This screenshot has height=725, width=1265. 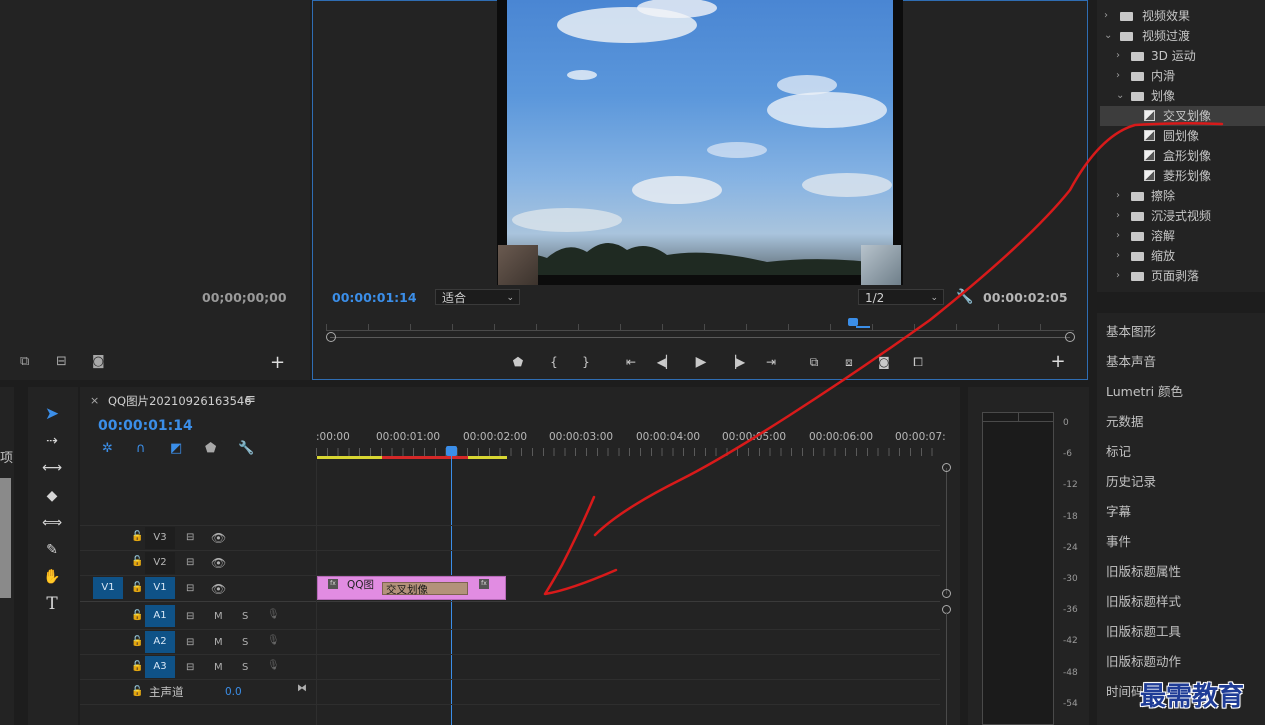 What do you see at coordinates (1192, 697) in the screenshot?
I see `watermark-logo: 最需教育` at bounding box center [1192, 697].